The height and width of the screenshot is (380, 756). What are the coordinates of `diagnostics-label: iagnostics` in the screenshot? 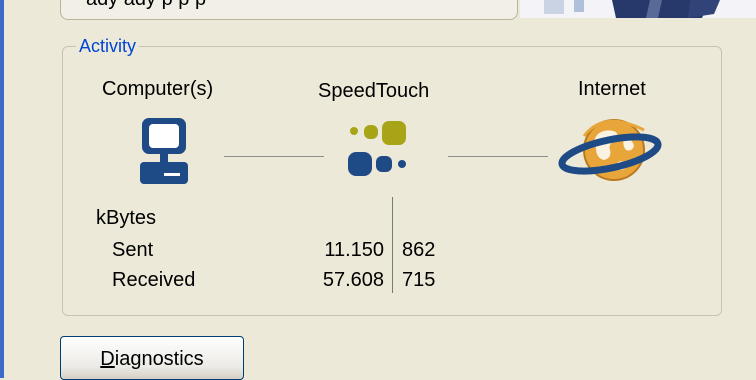 It's located at (159, 359).